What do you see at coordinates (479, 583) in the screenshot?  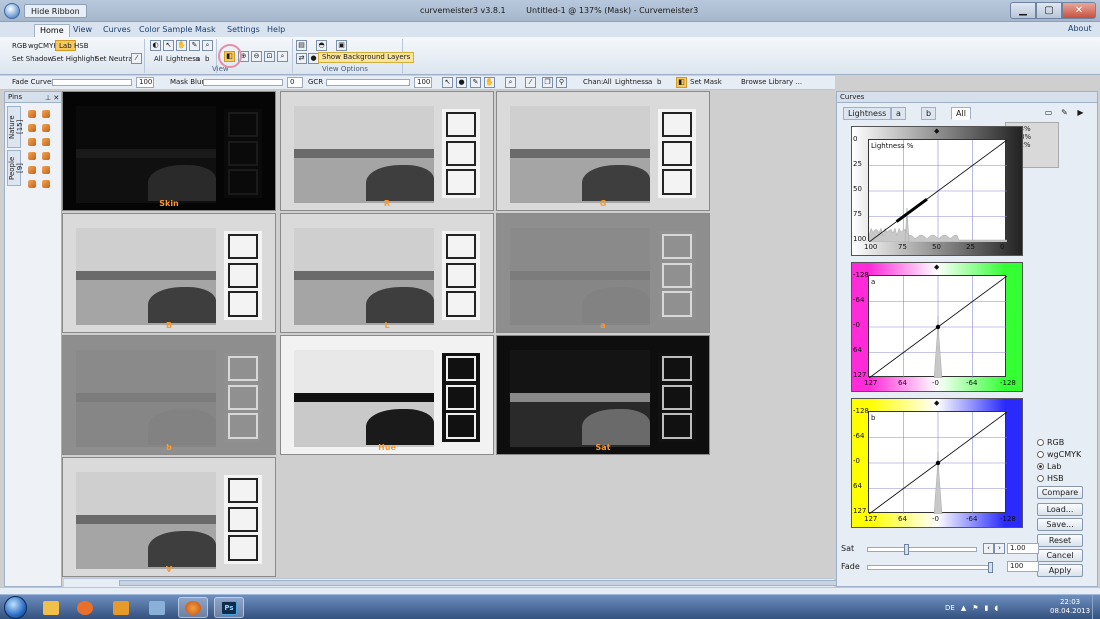 I see `scrollbar-thumb` at bounding box center [479, 583].